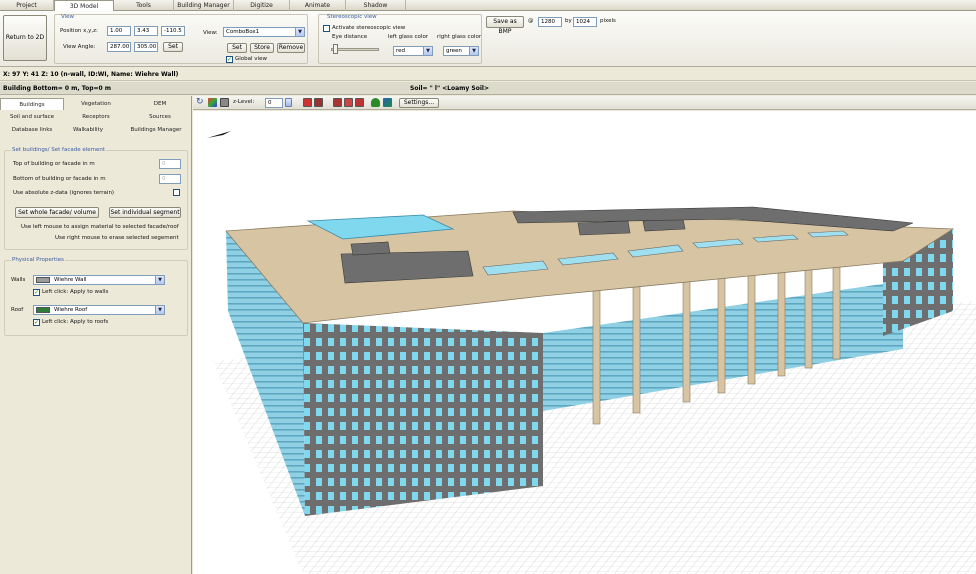  Describe the element at coordinates (43, 310) in the screenshot. I see `roof-color-swatch-icon` at that location.